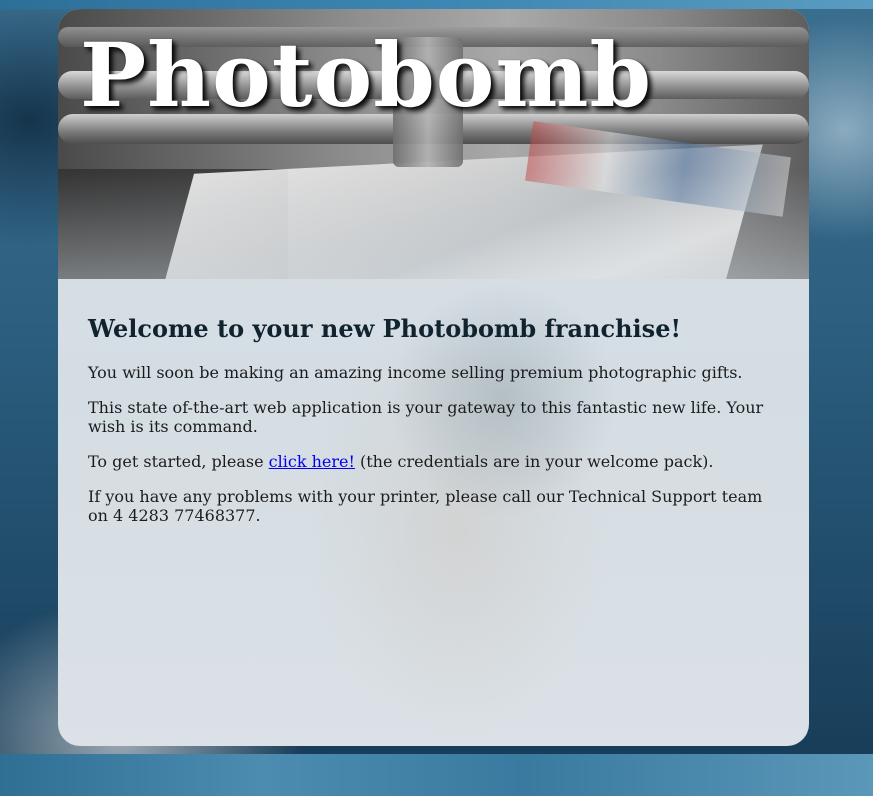 This screenshot has height=796, width=873. I want to click on welcome-heading: Welcome to your new Photobomb franchise!, so click(384, 328).